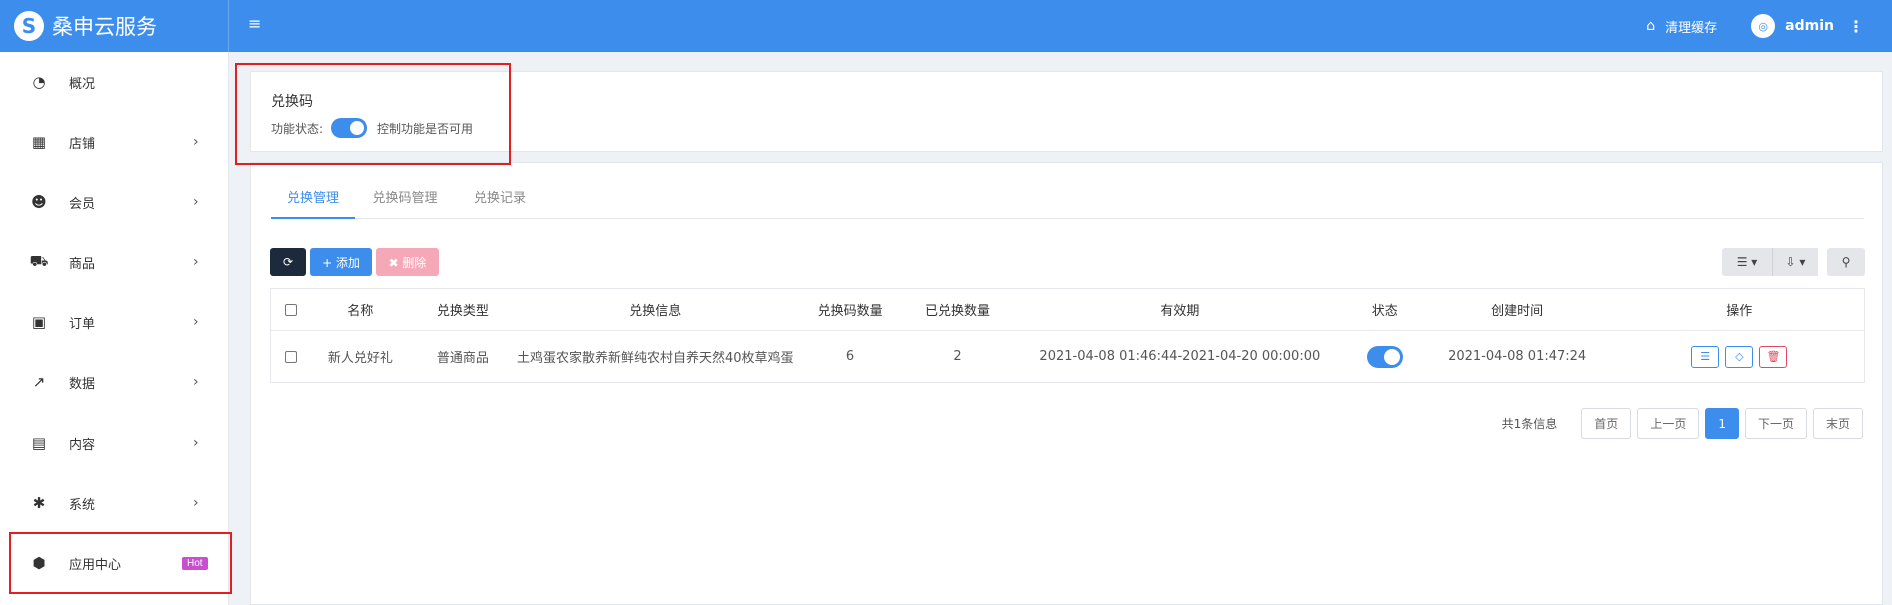 Image resolution: width=1892 pixels, height=605 pixels. I want to click on tab-redeem-records: 兑换记录, so click(500, 201).